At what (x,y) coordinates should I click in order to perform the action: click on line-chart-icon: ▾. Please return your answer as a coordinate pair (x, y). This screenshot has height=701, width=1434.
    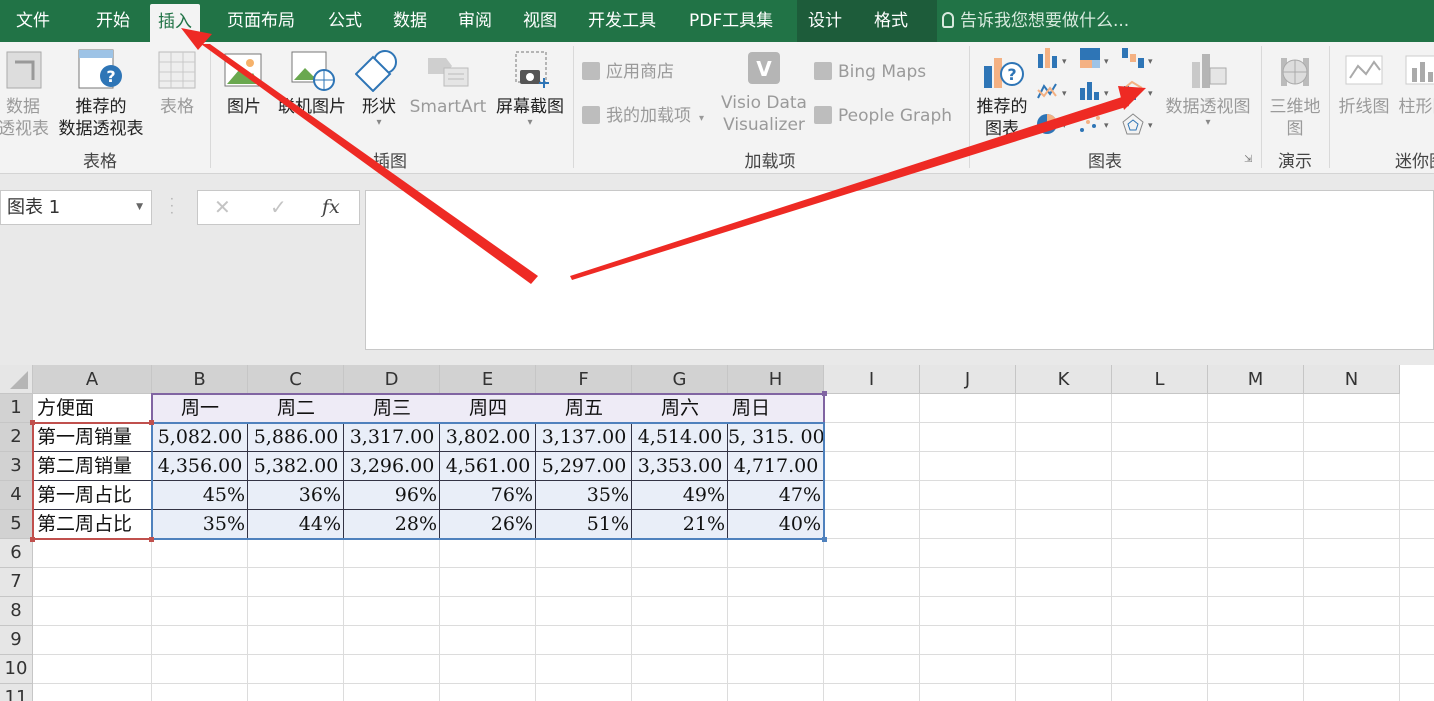
    Looking at the image, I should click on (1052, 91).